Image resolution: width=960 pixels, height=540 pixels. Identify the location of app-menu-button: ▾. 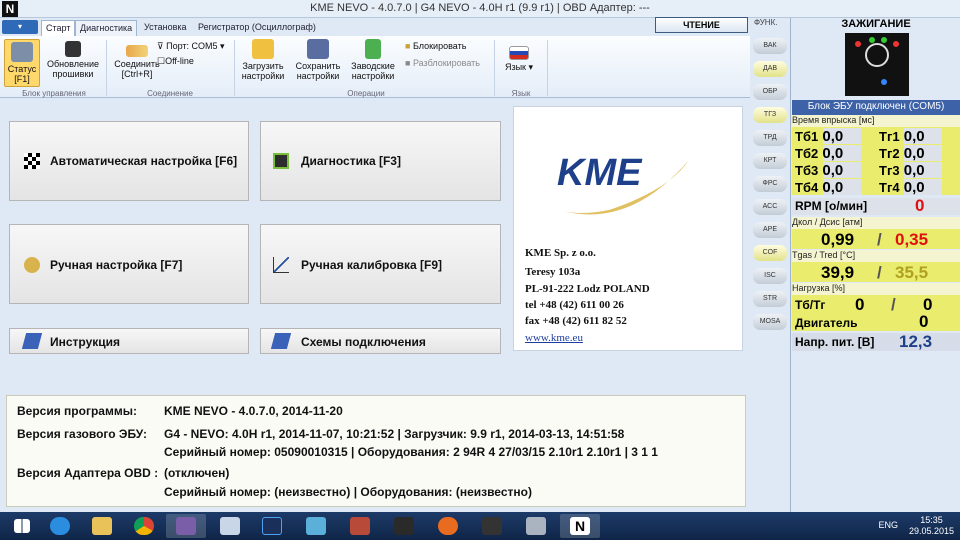
(20, 27).